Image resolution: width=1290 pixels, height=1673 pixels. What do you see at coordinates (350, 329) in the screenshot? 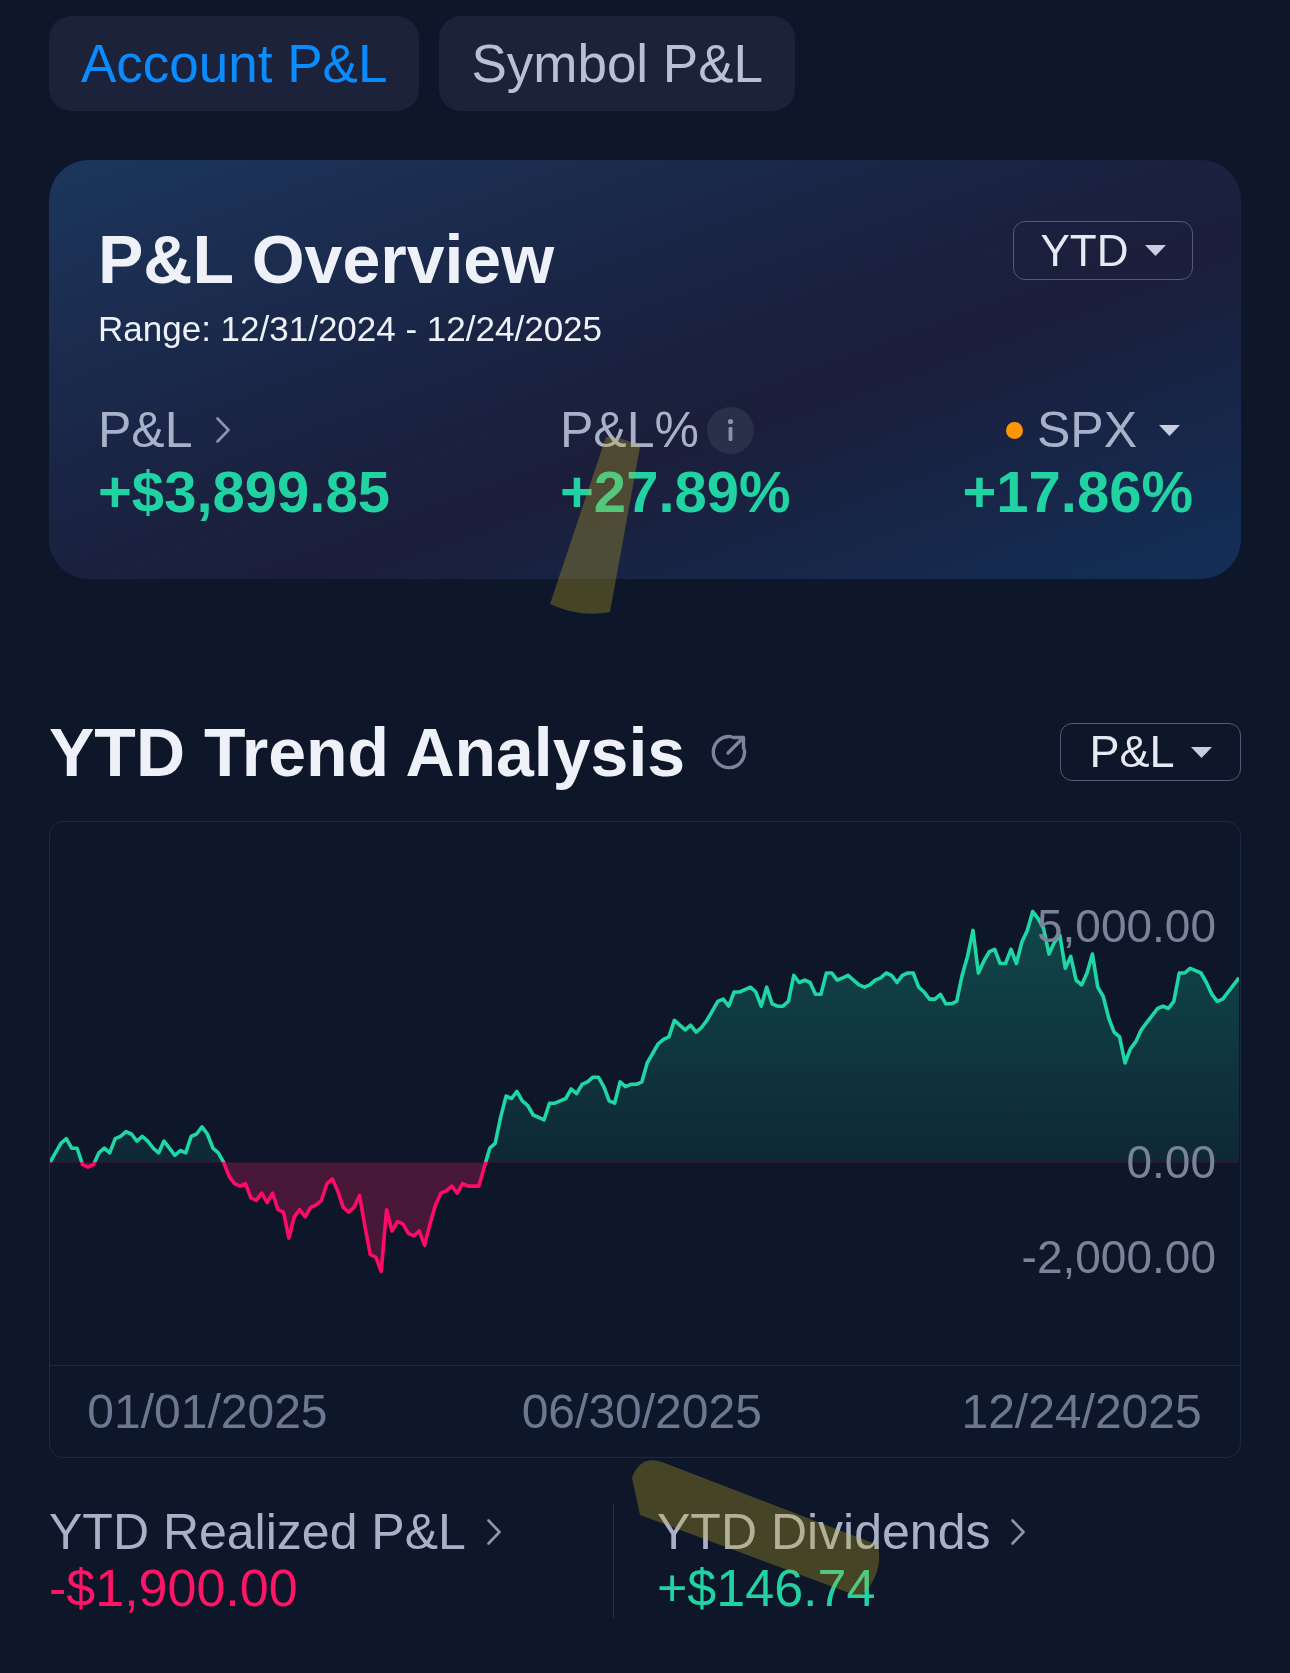
I see `date-range: Range: 12/31/2024 - 12/24/2025` at bounding box center [350, 329].